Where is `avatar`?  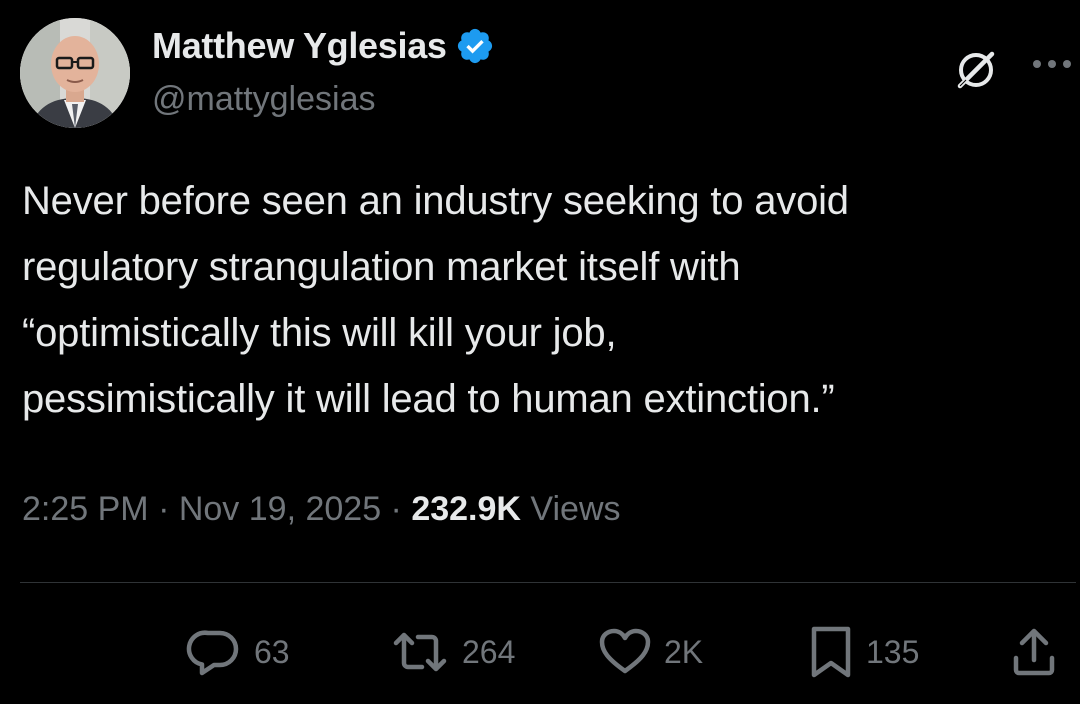
avatar is located at coordinates (75, 73).